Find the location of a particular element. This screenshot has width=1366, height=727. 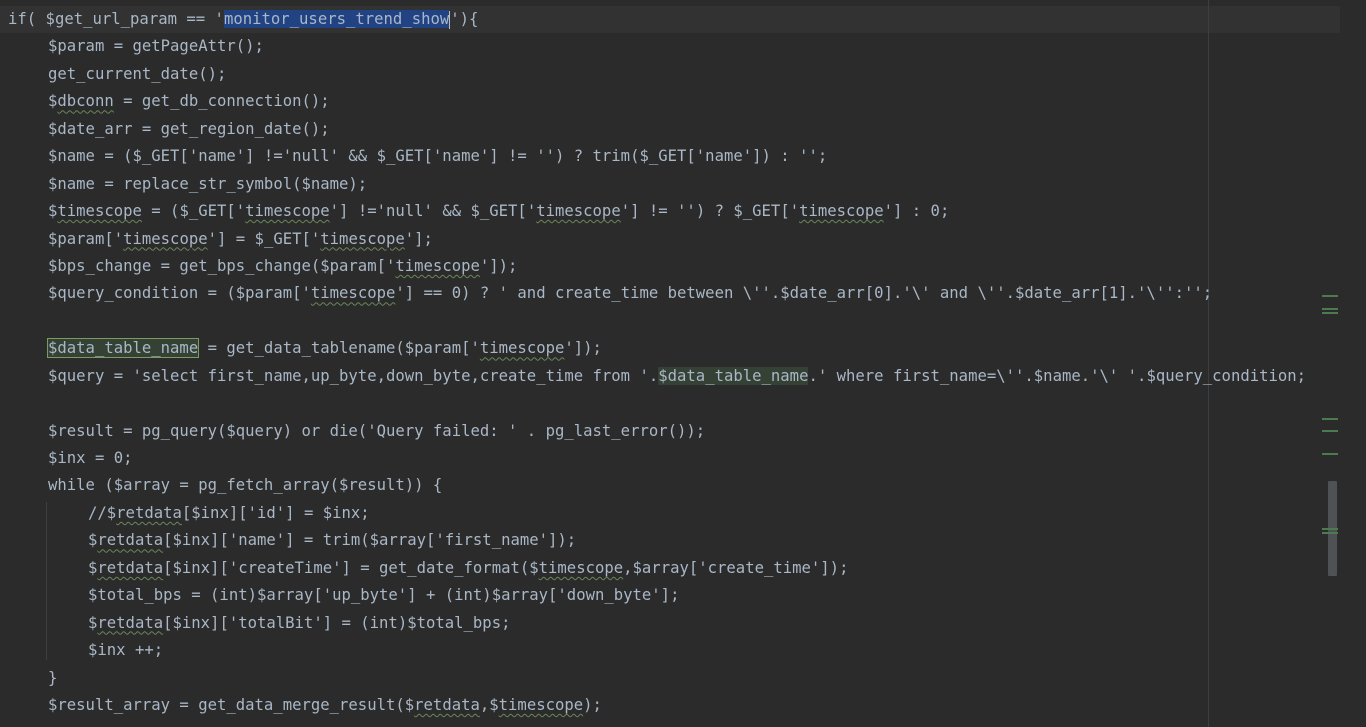

code-text: $bps_change = get_bps_change($param[' is located at coordinates (222, 265).